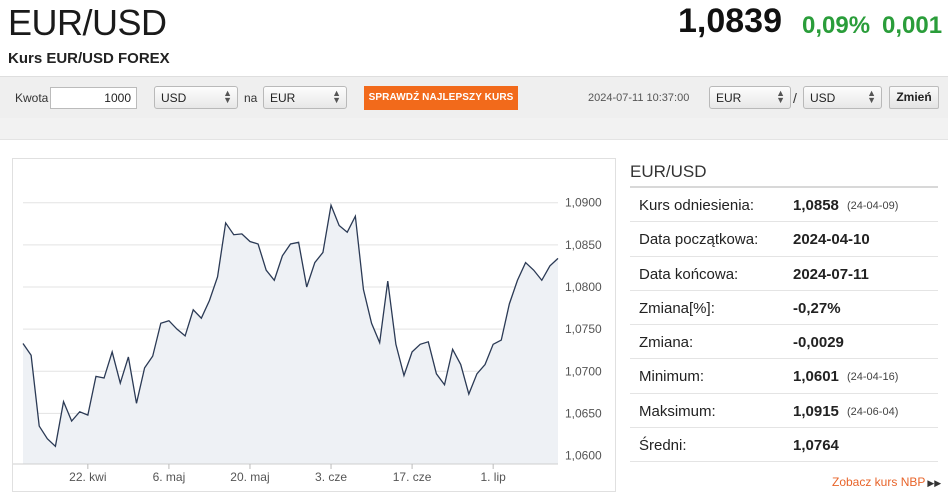 This screenshot has height=498, width=948. What do you see at coordinates (283, 98) in the screenshot?
I see `to-currency-value: EUR` at bounding box center [283, 98].